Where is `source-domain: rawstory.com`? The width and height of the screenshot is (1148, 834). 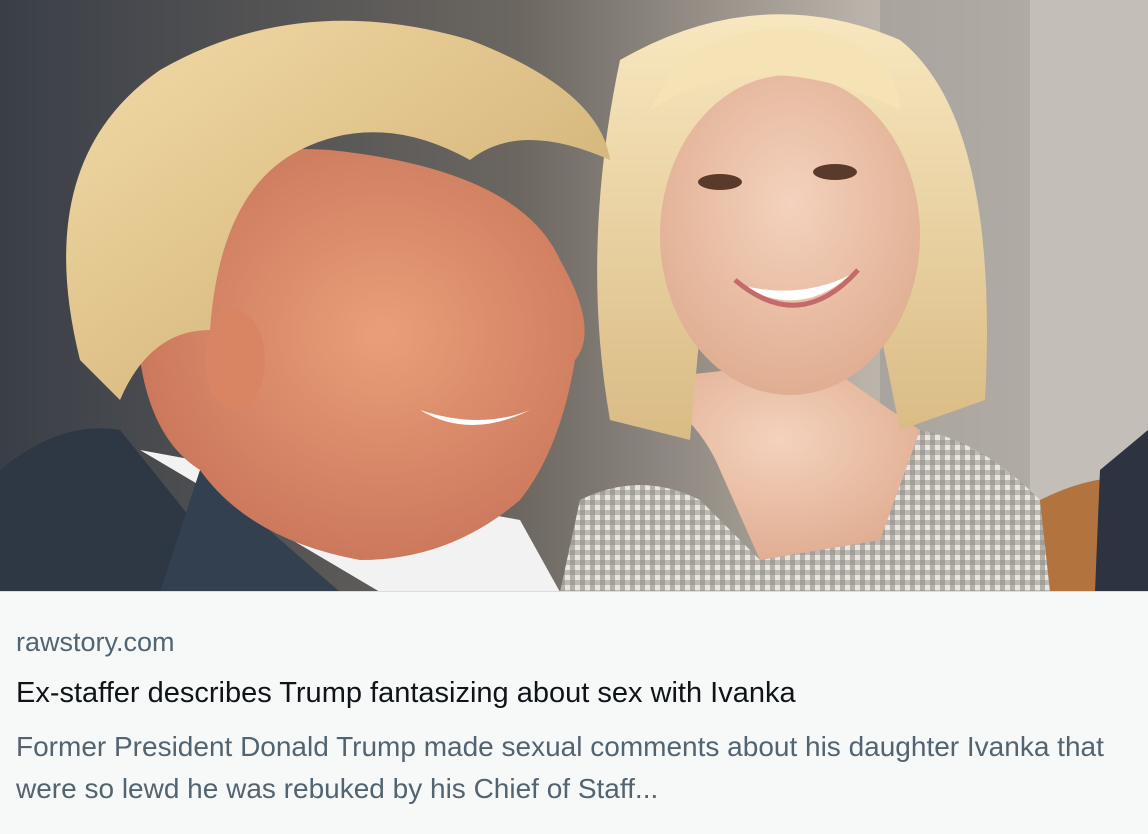 source-domain: rawstory.com is located at coordinates (95, 642).